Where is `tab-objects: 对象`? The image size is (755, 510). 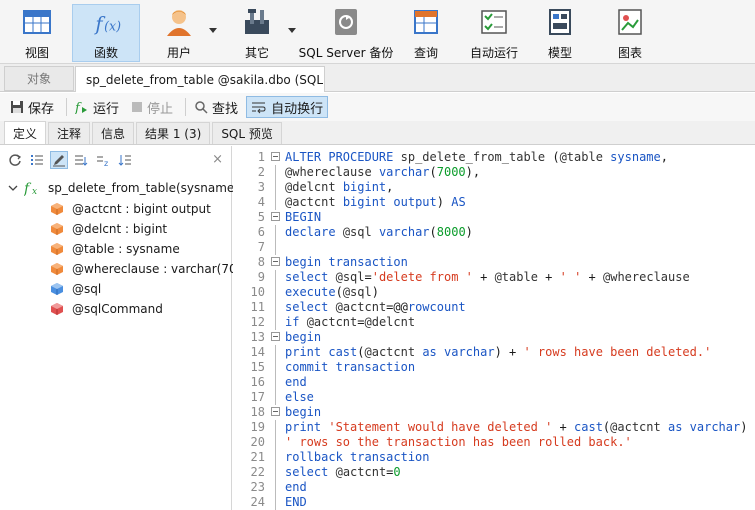 tab-objects: 对象 is located at coordinates (39, 78).